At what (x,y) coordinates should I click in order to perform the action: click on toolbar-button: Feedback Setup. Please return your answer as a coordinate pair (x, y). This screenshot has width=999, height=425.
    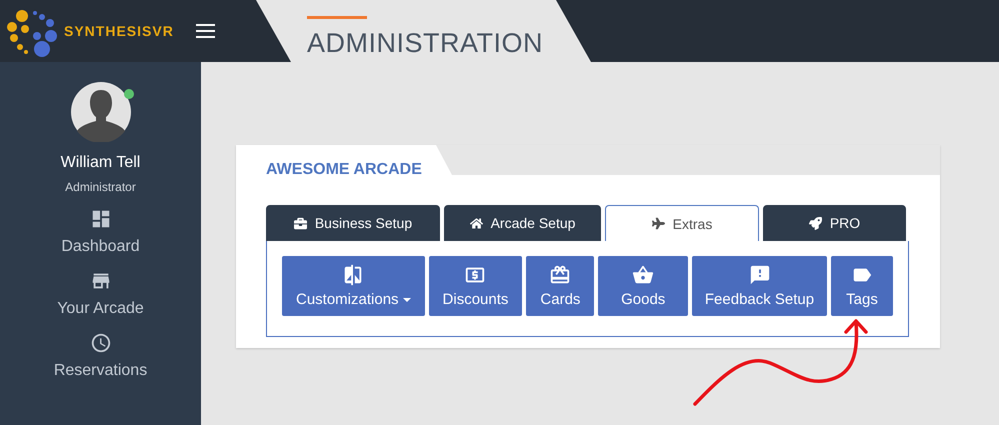
    Looking at the image, I should click on (759, 286).